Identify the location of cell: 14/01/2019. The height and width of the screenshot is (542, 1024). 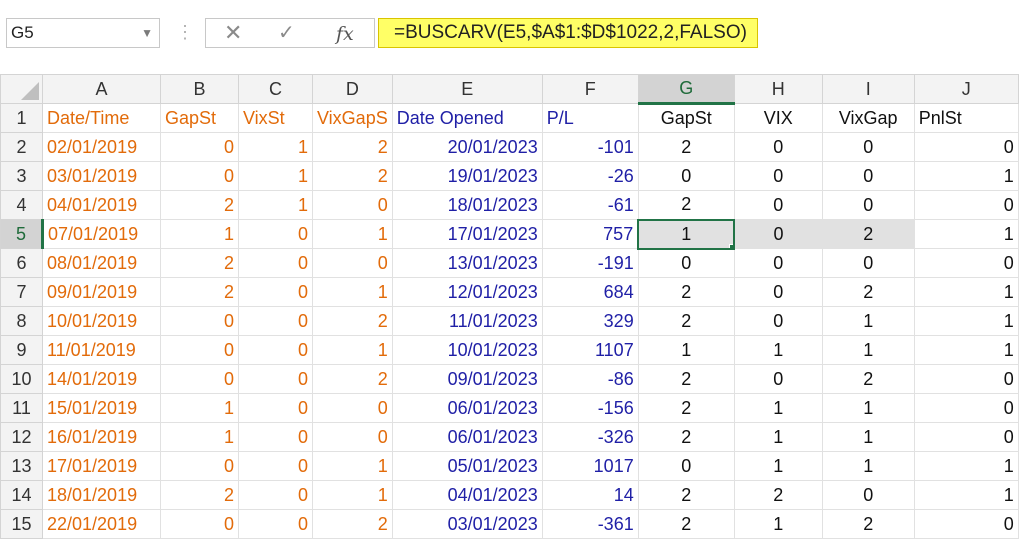
(101, 379).